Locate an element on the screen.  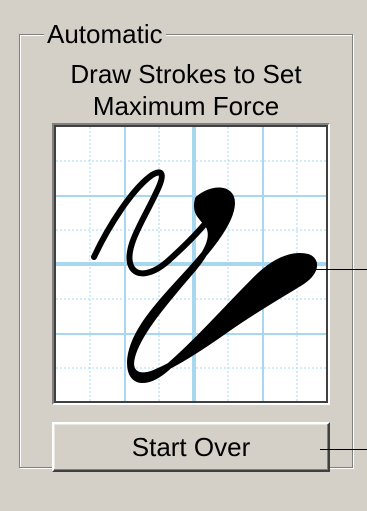
instruction-line-2: Maximum Force is located at coordinates (186, 106).